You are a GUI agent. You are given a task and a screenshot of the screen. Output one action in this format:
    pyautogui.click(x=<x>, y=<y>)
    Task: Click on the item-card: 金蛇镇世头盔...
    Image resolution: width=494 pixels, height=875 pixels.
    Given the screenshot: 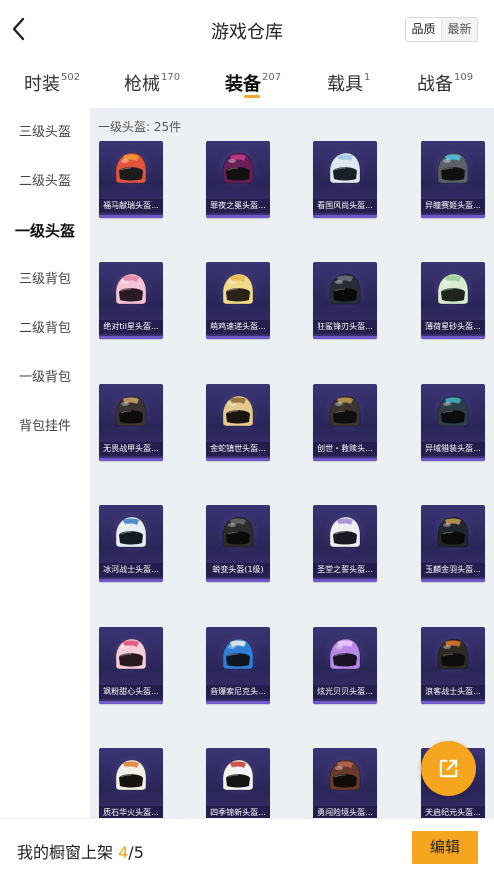 What is the action you would take?
    pyautogui.click(x=238, y=422)
    